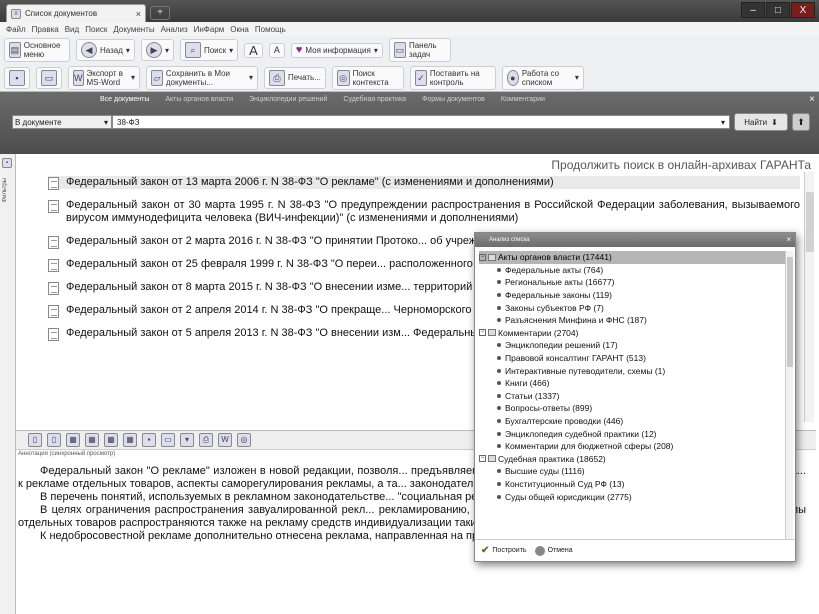  I want to click on back-button: ◀ Назад ▾, so click(105, 50).